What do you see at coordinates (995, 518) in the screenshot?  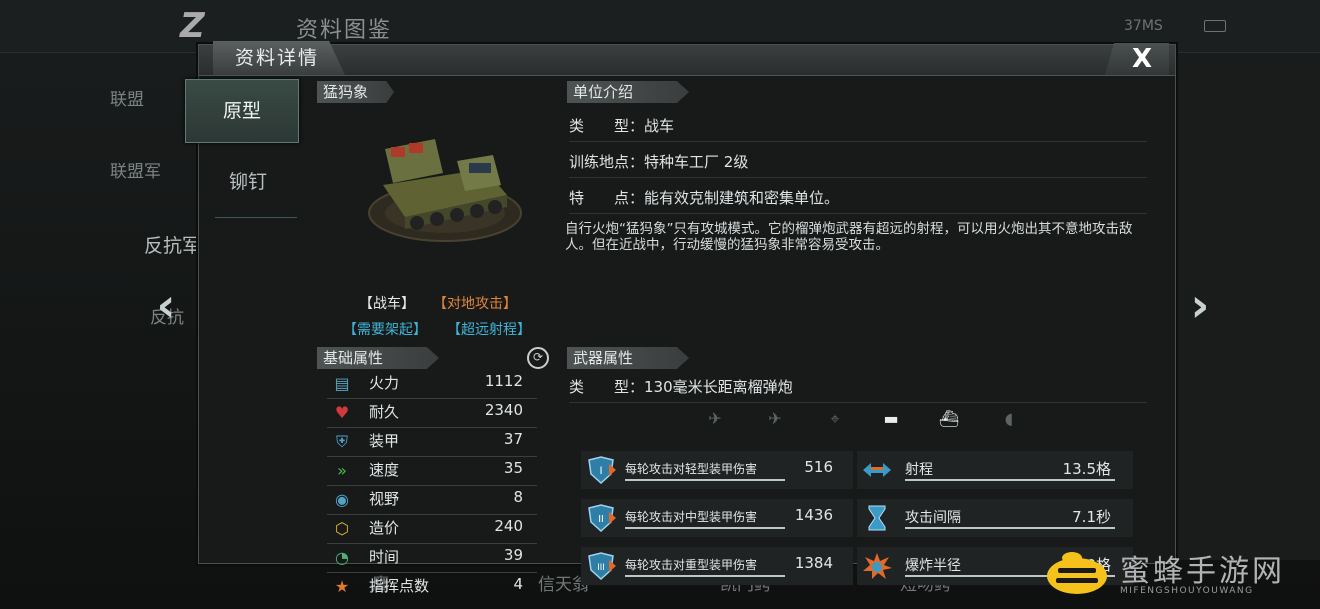 I see `prop-row-interval: 攻击间隔 7.1秒` at bounding box center [995, 518].